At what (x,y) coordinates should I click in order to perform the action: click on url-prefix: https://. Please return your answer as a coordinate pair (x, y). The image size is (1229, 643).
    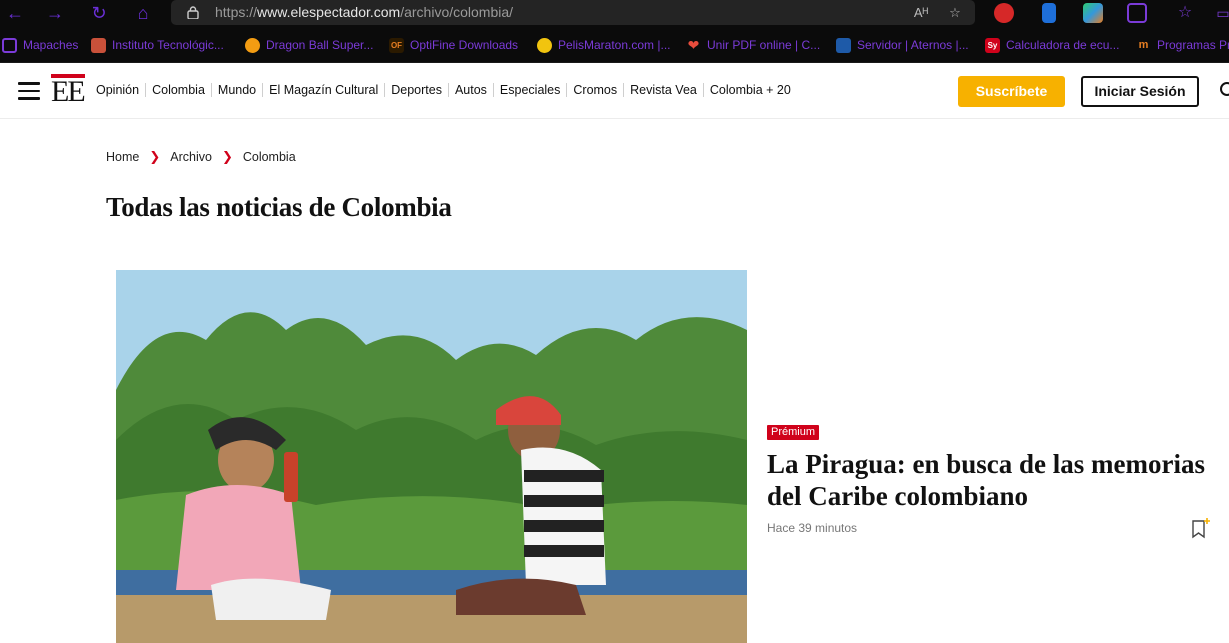
    Looking at the image, I should click on (236, 12).